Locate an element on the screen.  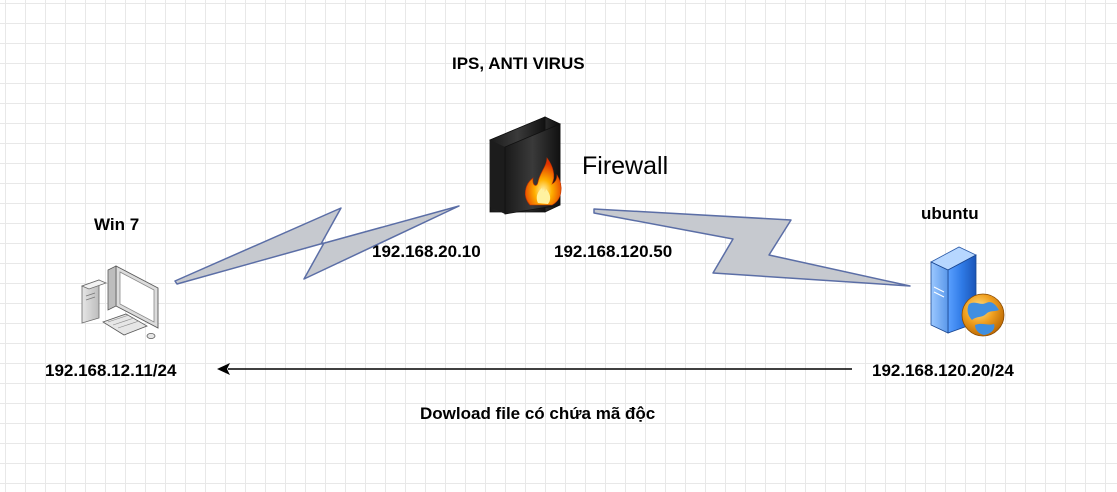
firewall-right-ip-label: 192.168.120.50 is located at coordinates (613, 251).